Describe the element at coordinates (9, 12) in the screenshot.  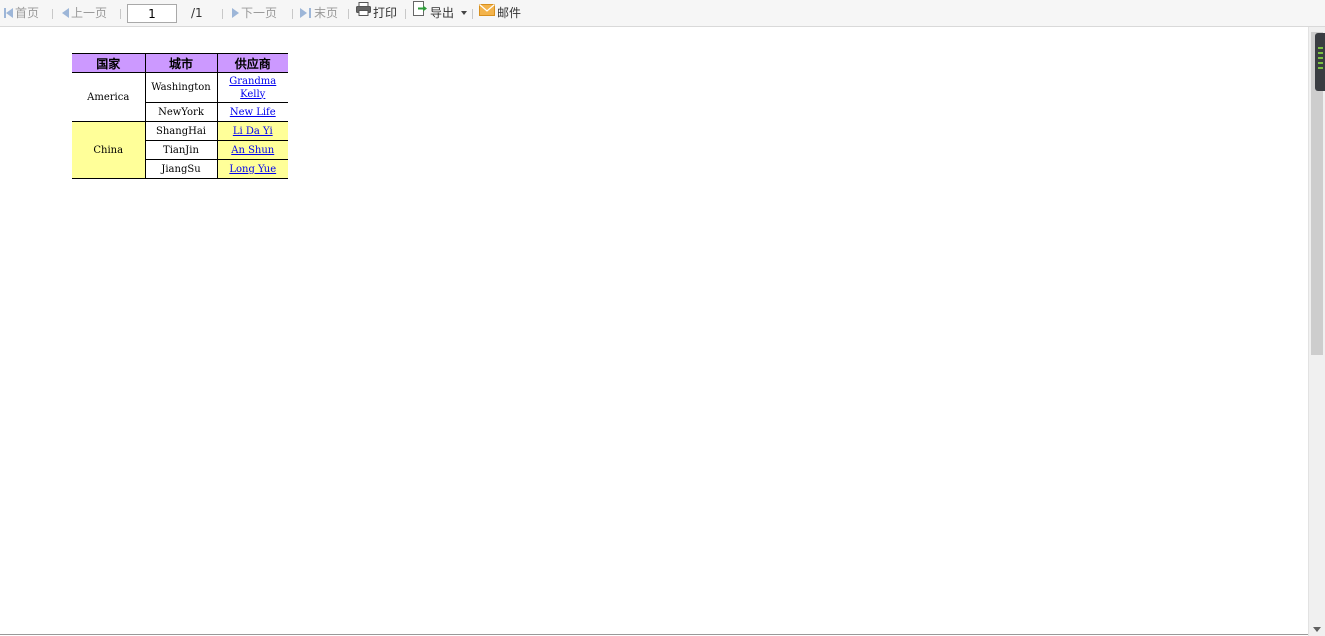
I see `first-page-arrow-icon` at that location.